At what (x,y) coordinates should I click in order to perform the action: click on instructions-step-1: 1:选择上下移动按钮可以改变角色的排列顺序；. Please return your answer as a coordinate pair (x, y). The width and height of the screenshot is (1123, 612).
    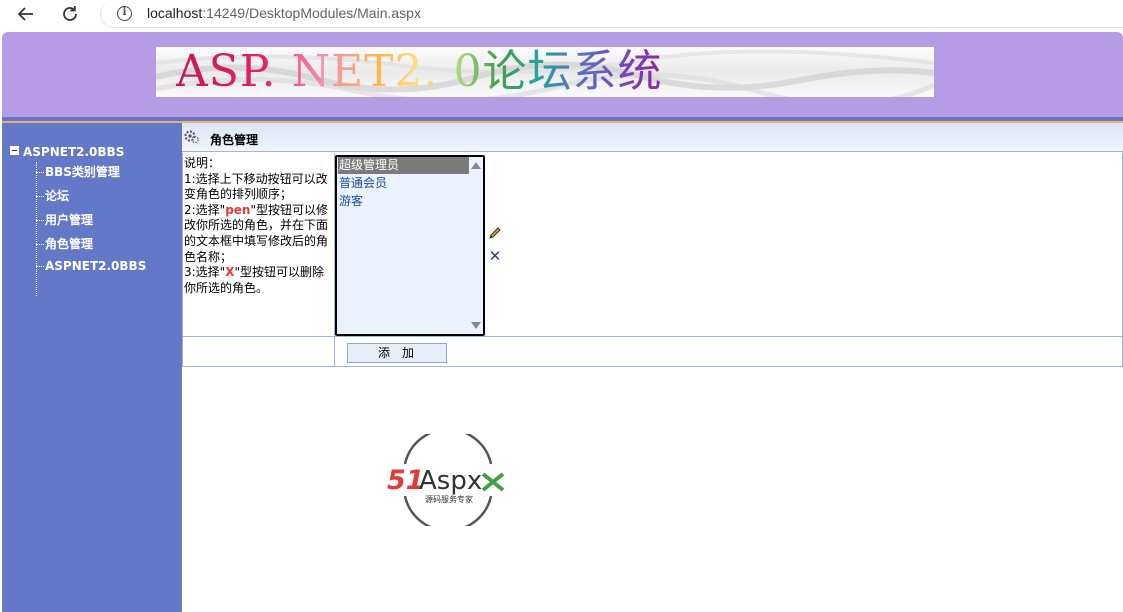
    Looking at the image, I should click on (256, 186).